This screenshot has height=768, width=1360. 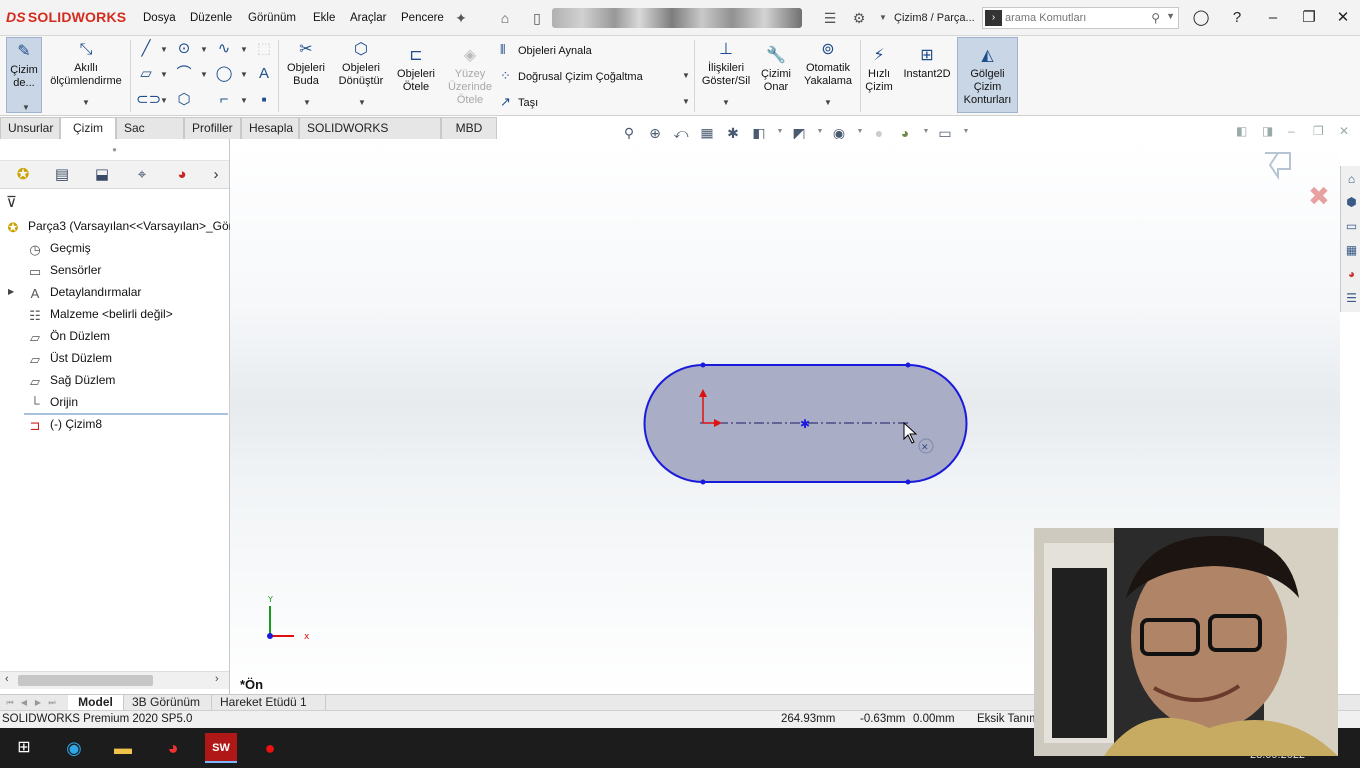 I want to click on first-tab-icon: ⏮, so click(x=10, y=703).